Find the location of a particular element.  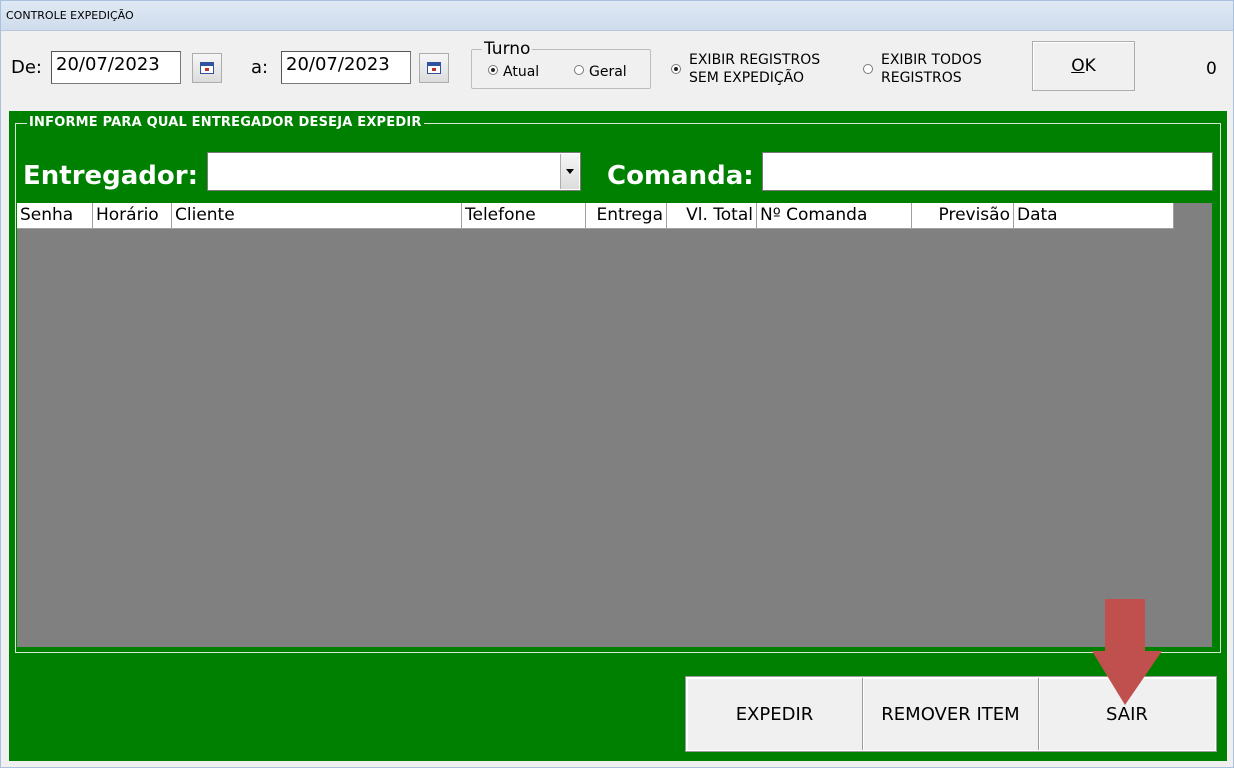

filter-sem-expedicao-line2: SEM EXPEDIÇÃO is located at coordinates (747, 78).